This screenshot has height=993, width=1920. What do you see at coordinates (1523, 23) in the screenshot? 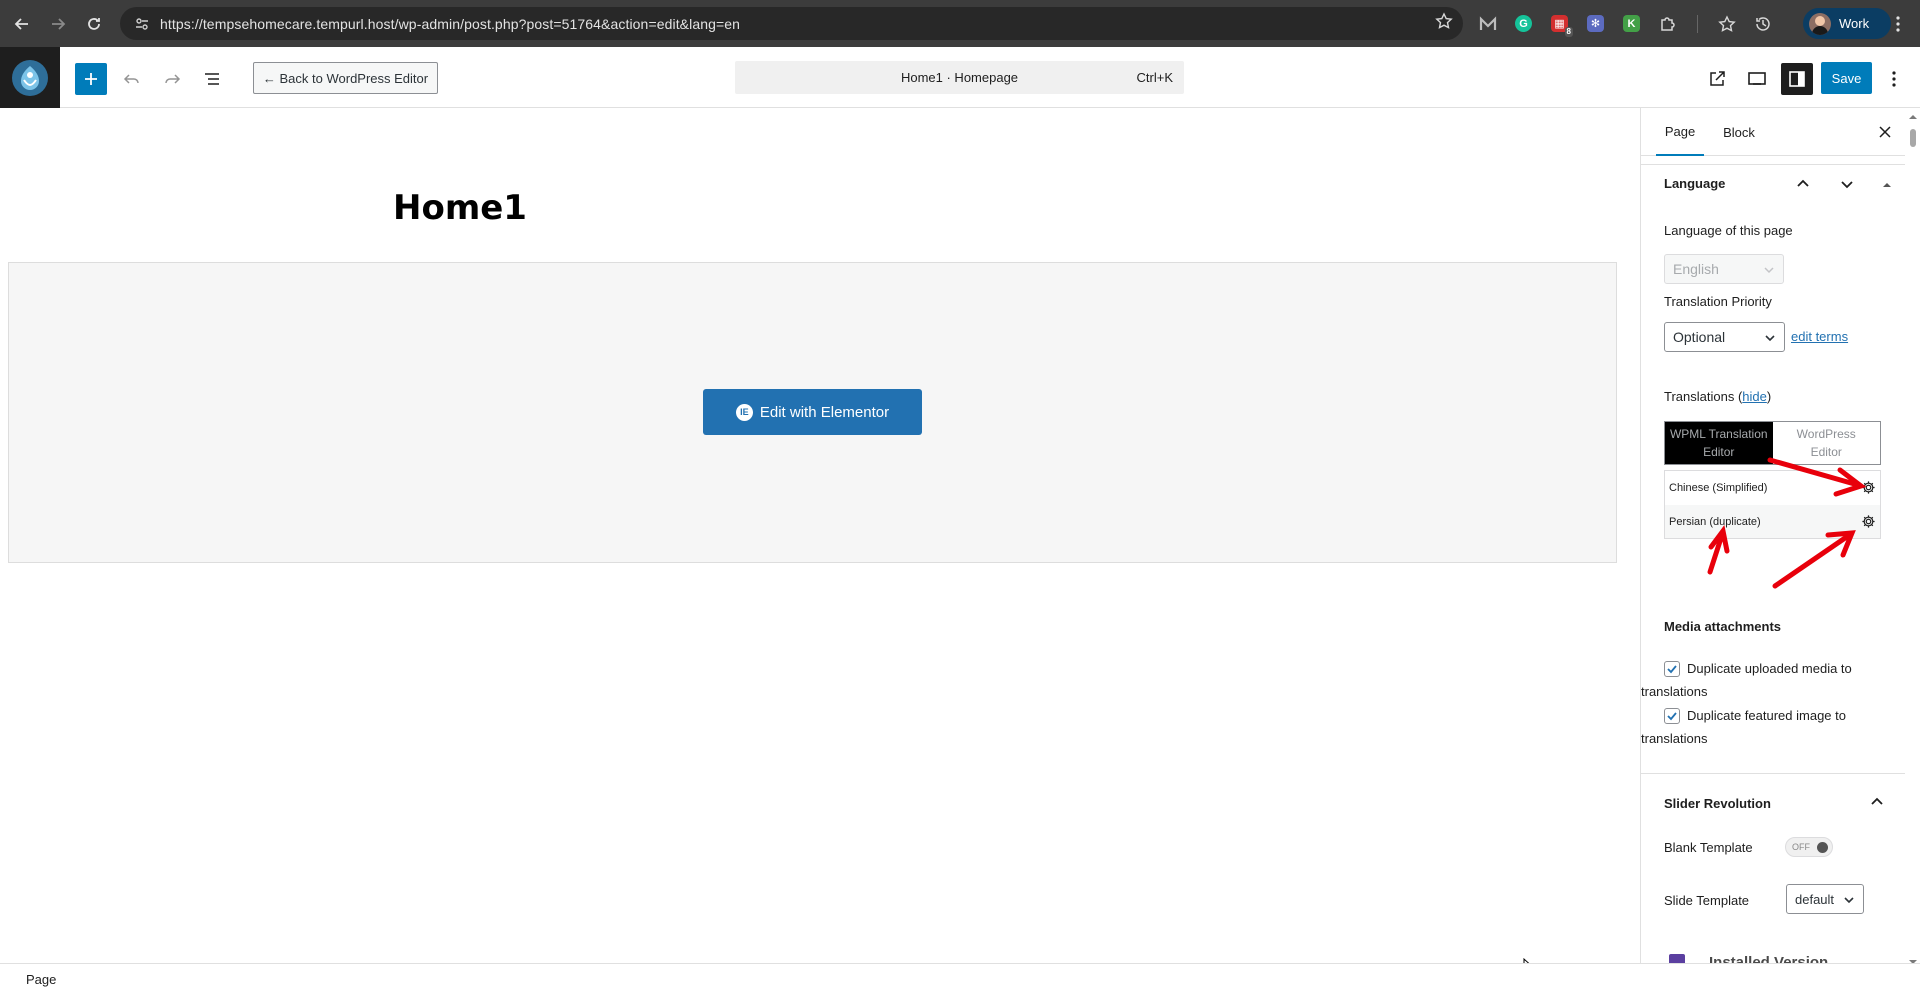
I see `grammarly-icon: G` at bounding box center [1523, 23].